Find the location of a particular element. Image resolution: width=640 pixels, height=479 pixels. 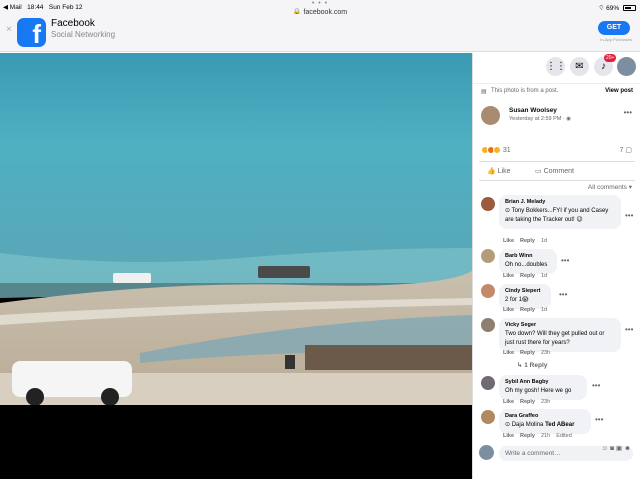

comment-text: Oh my gosh! Here we go is located at coordinates (538, 391).